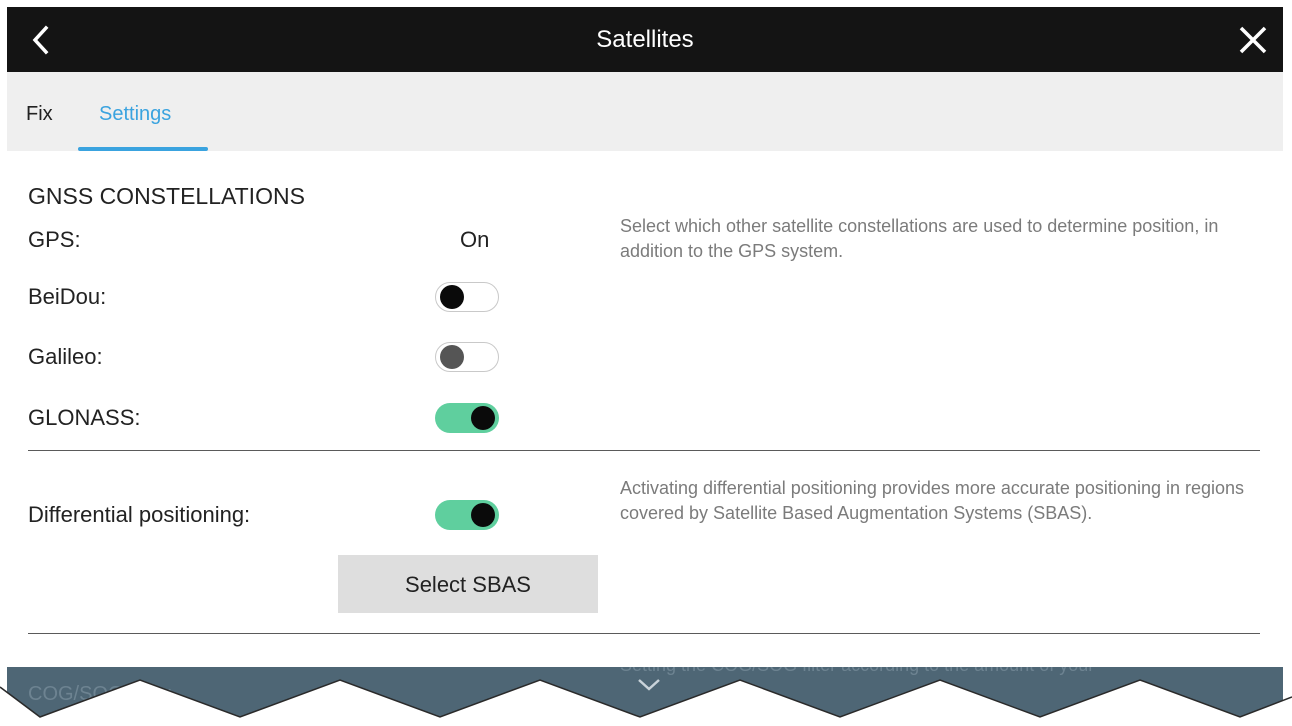  Describe the element at coordinates (475, 239) in the screenshot. I see `gps-value: On` at that location.